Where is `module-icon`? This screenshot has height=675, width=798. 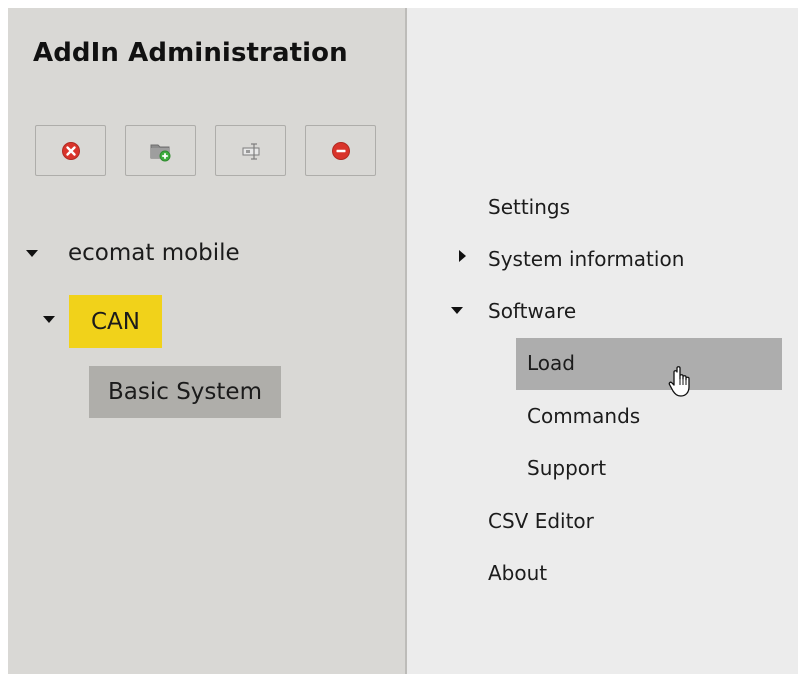 module-icon is located at coordinates (250, 151).